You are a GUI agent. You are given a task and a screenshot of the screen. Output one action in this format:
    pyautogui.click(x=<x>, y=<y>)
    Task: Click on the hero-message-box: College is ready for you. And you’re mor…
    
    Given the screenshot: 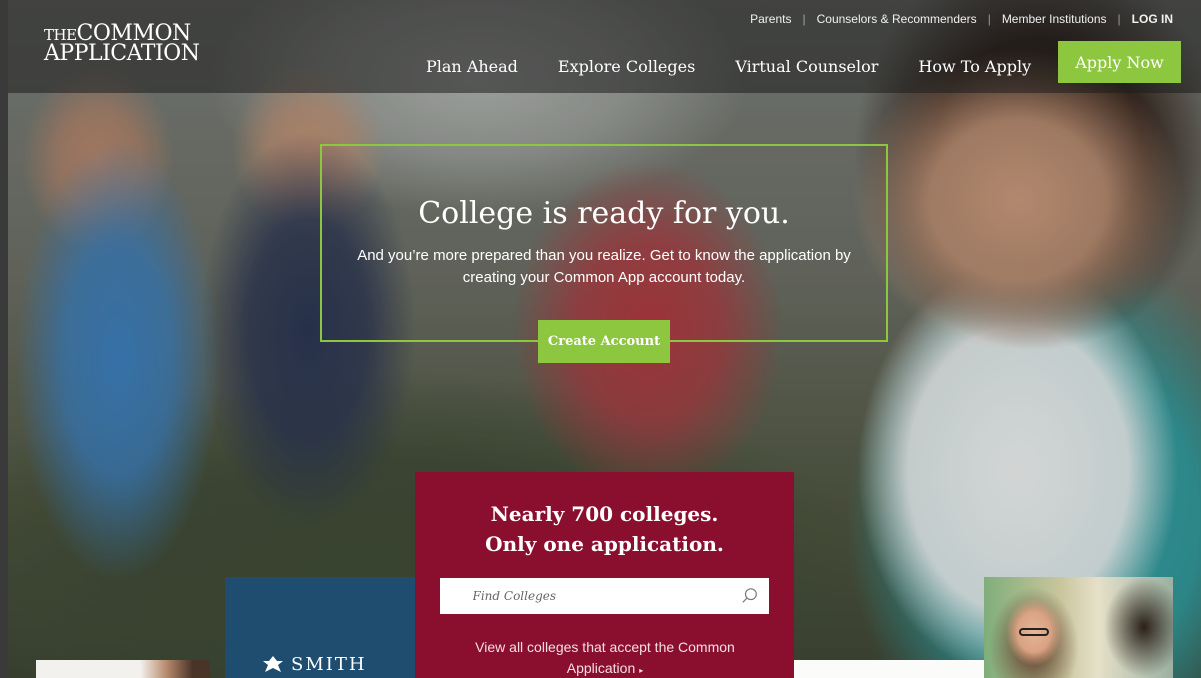 What is the action you would take?
    pyautogui.click(x=604, y=243)
    